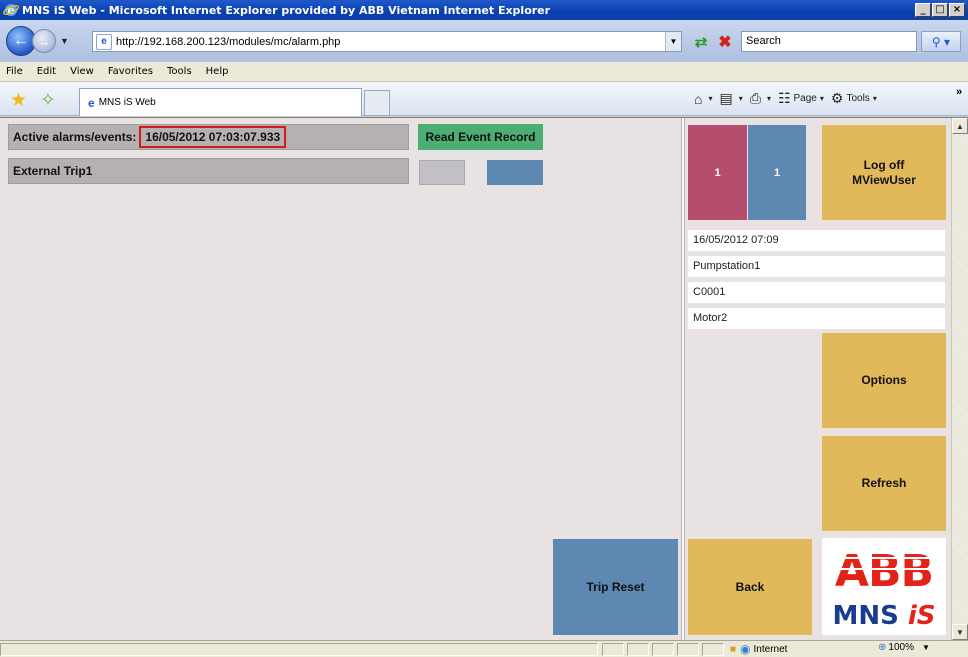 The image size is (968, 657). I want to click on log-off-user: MViewUser, so click(884, 179).